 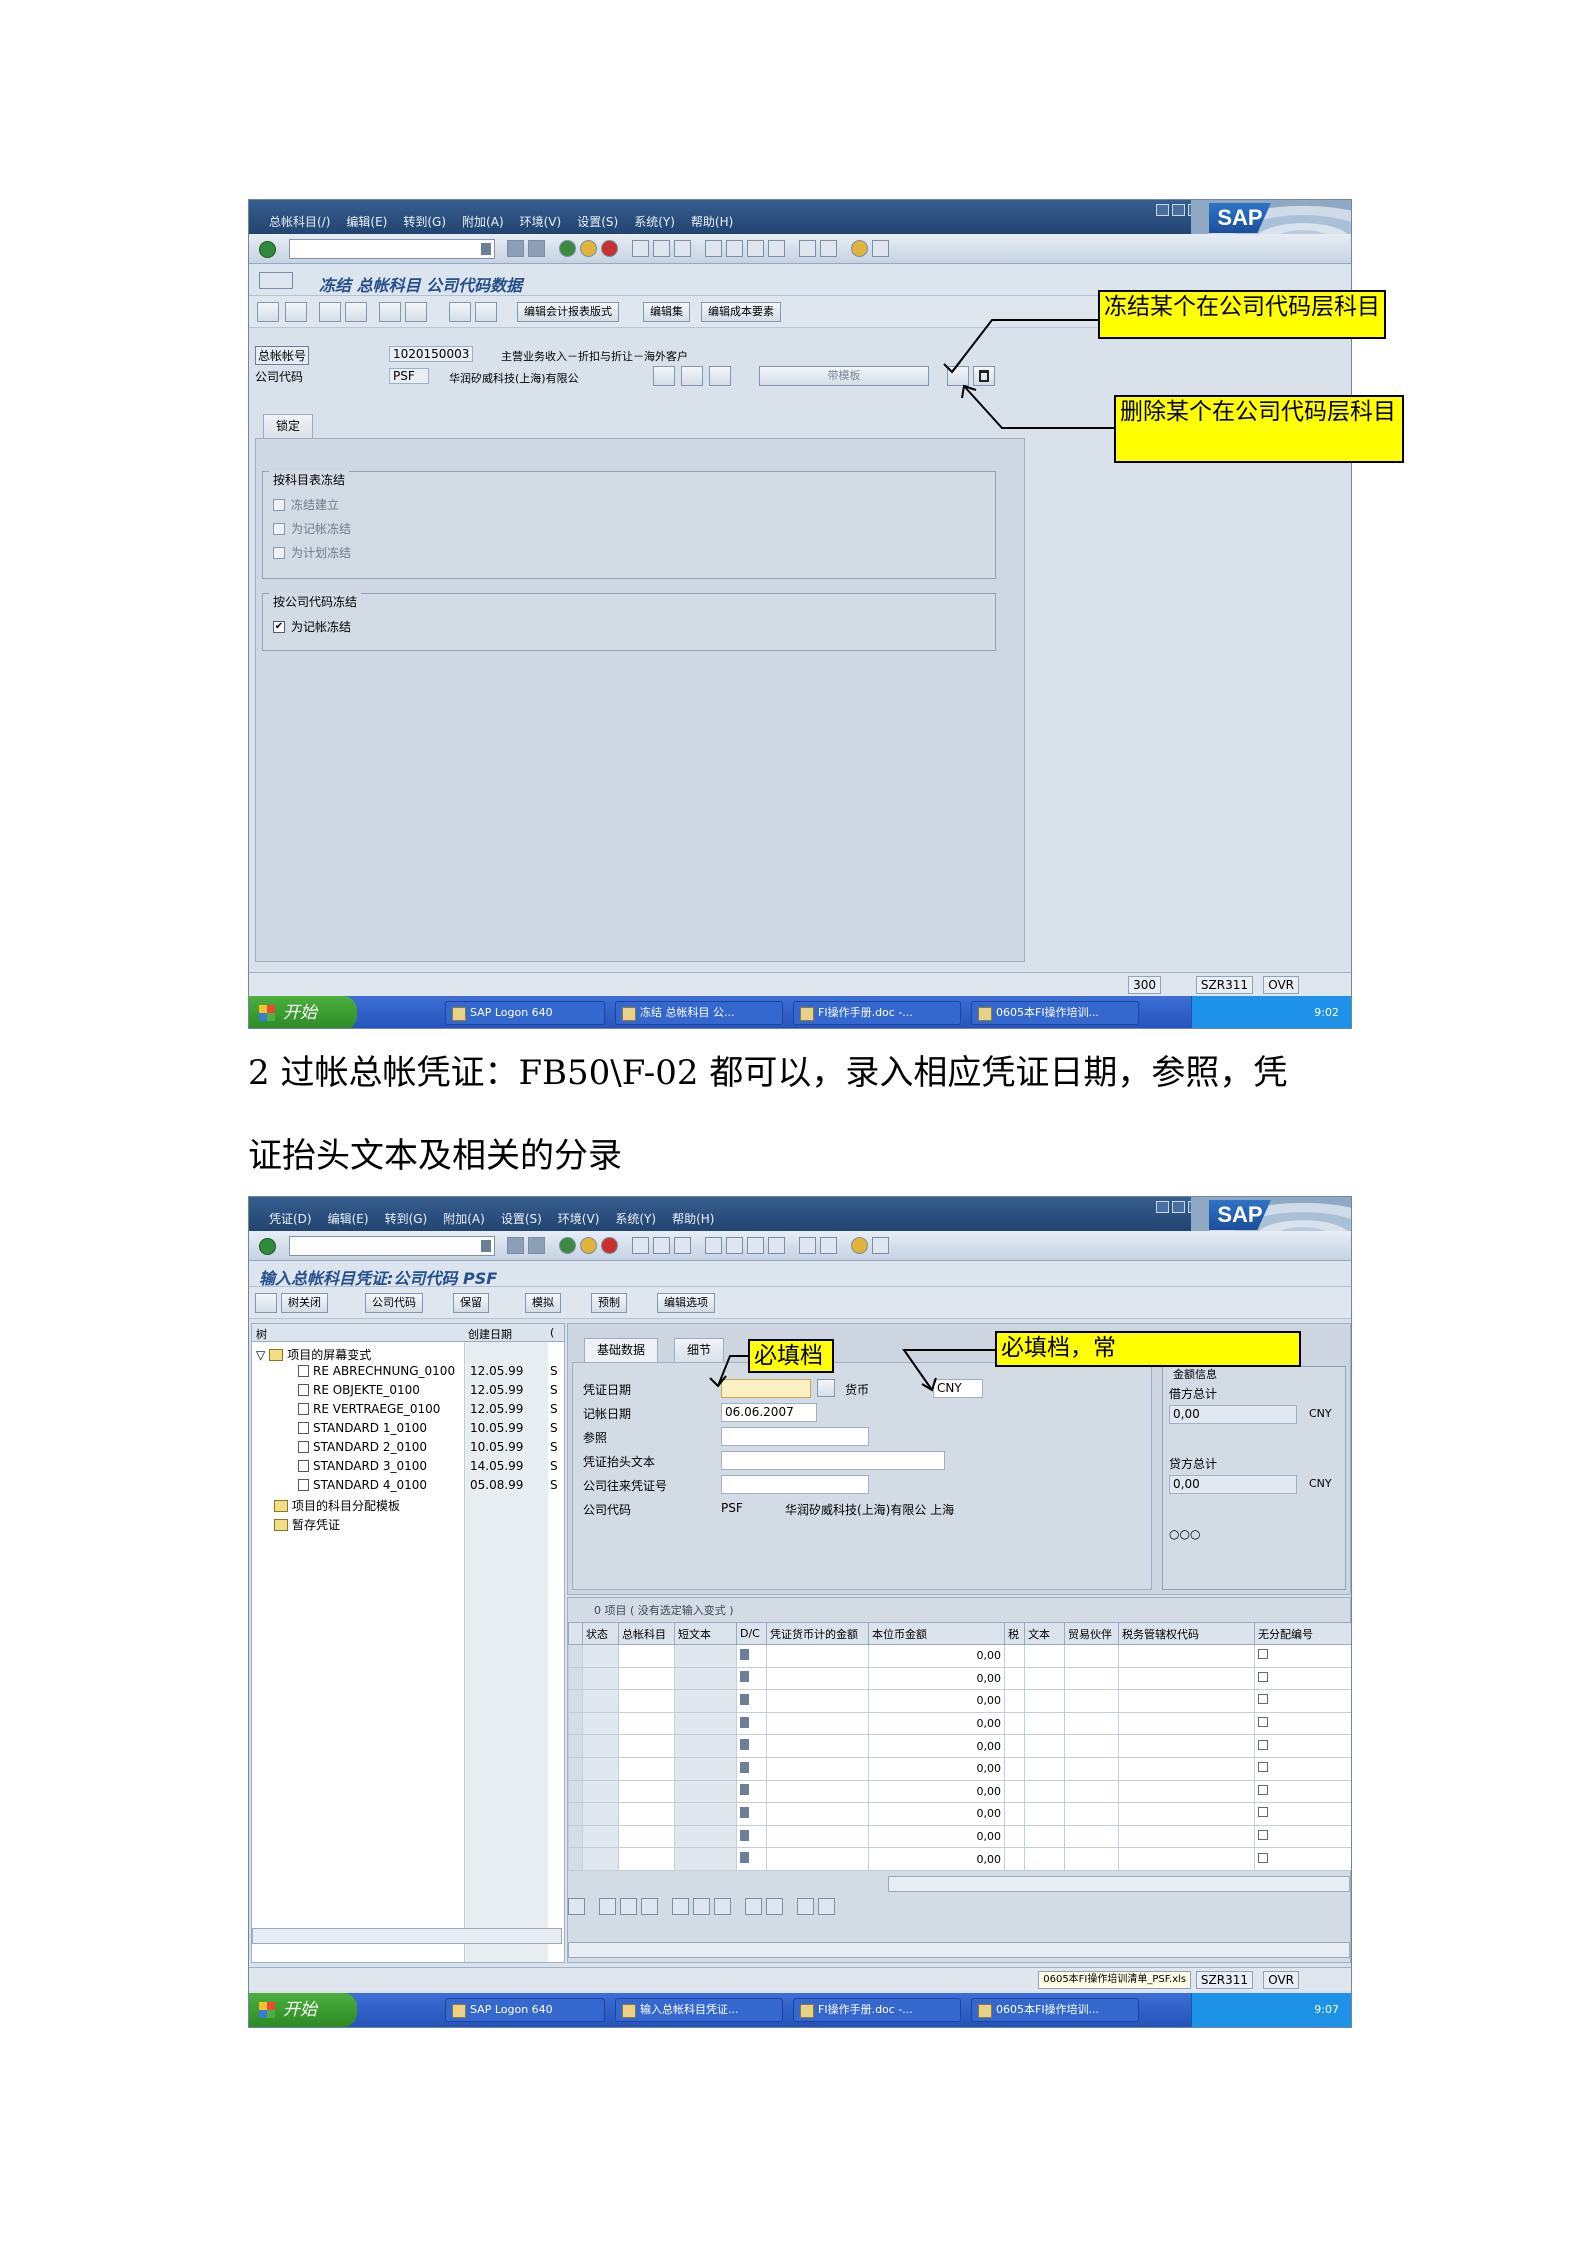 I want to click on edit-set-button: 编辑集, so click(x=666, y=312).